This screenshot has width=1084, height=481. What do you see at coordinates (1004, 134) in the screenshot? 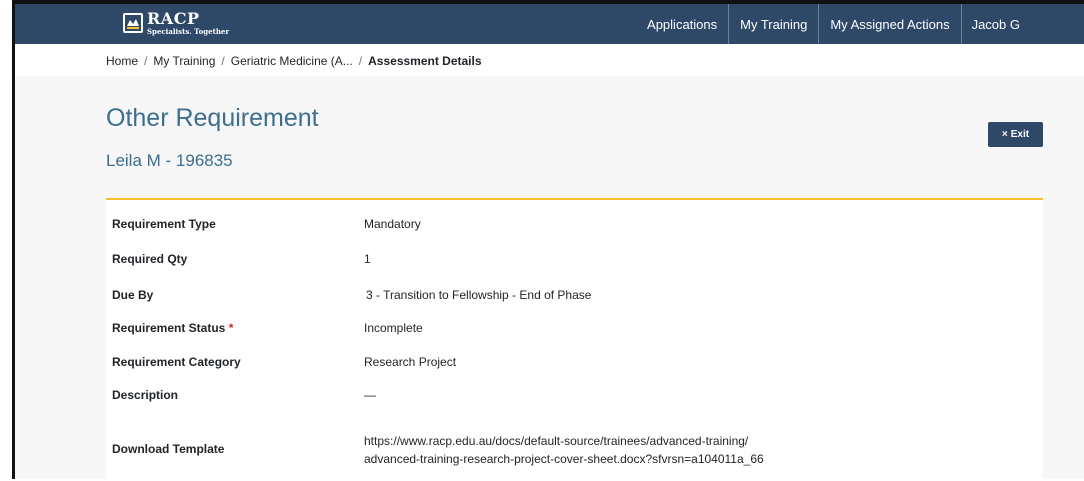
I see `close-icon: ×` at bounding box center [1004, 134].